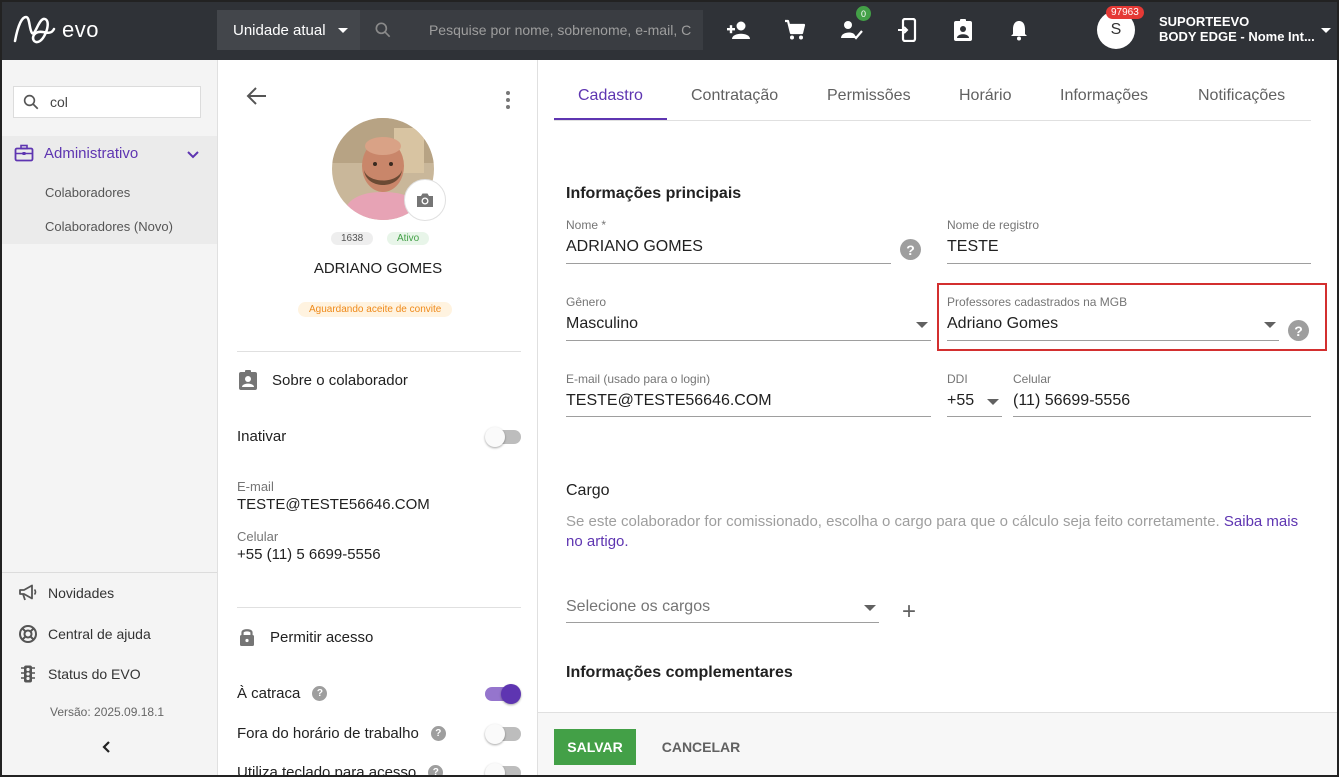  Describe the element at coordinates (503, 734) in the screenshot. I see `fora-horario-toggle` at that location.